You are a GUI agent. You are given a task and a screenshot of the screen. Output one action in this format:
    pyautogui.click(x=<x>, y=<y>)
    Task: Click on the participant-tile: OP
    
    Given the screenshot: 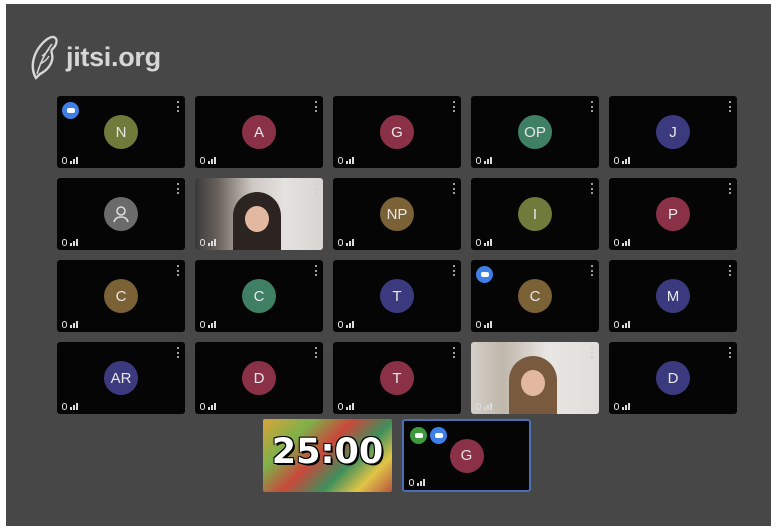 What is the action you would take?
    pyautogui.click(x=535, y=132)
    